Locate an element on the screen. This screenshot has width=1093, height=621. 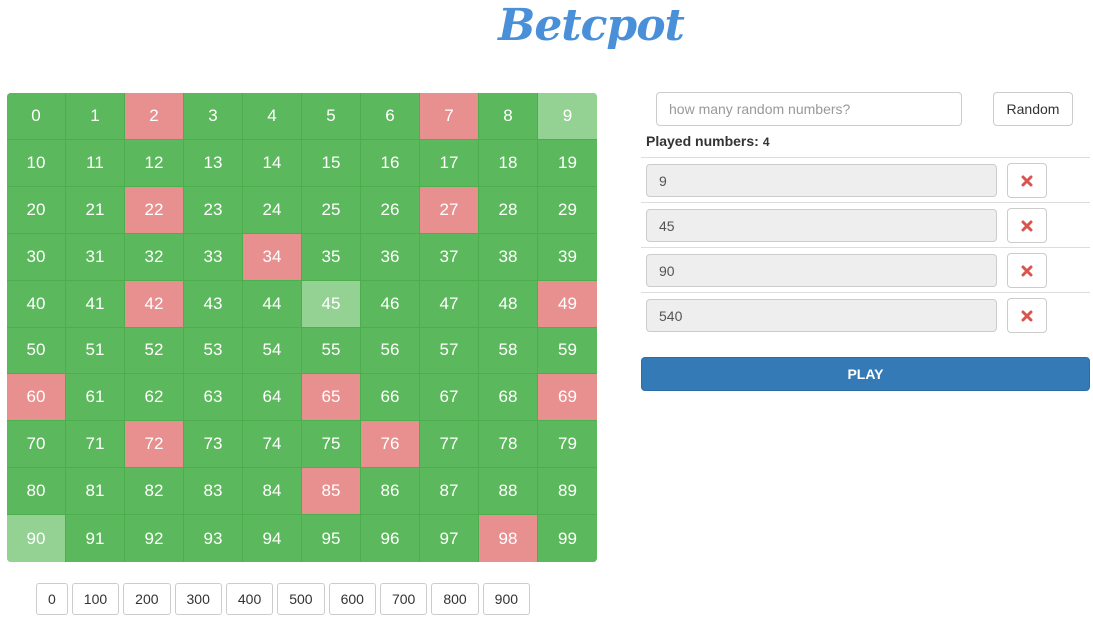
random-count-input is located at coordinates (809, 109).